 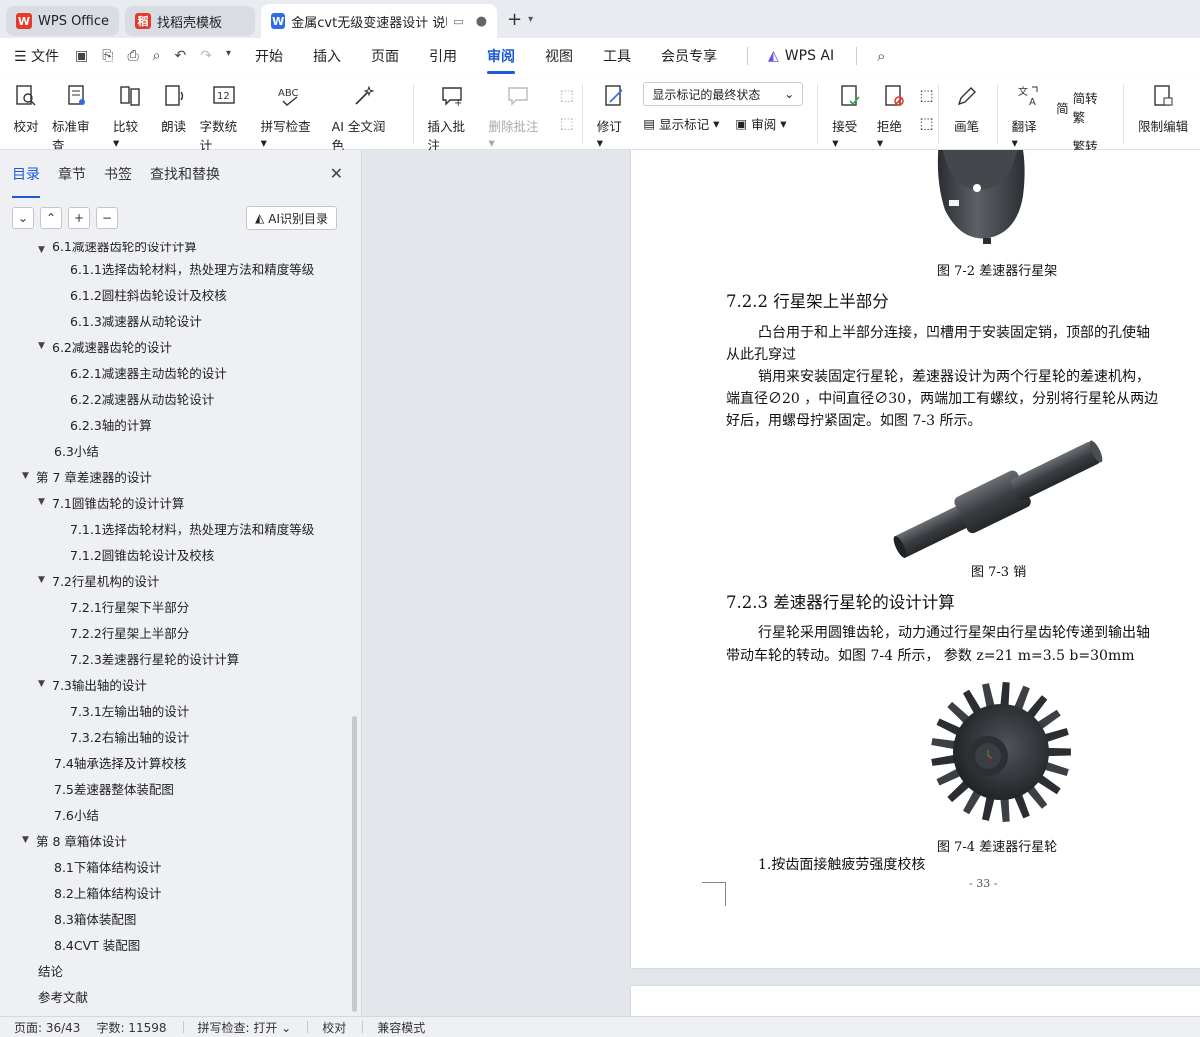 What do you see at coordinates (175, 866) in the screenshot?
I see `toc-item: 8.1下箱体结构设计` at bounding box center [175, 866].